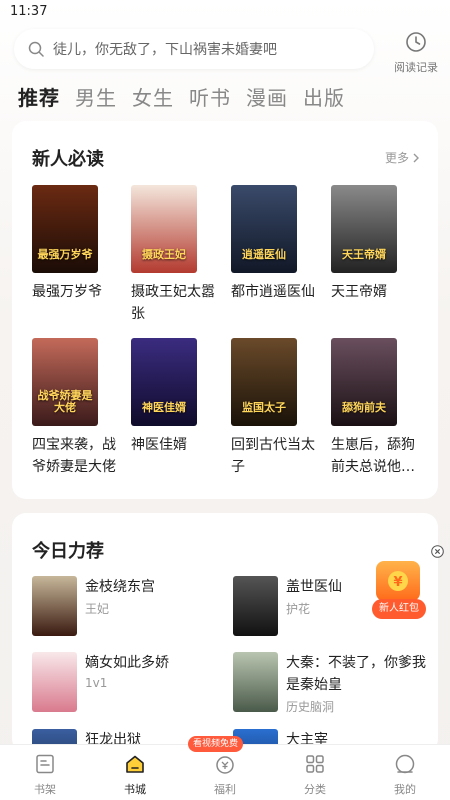 This screenshot has height=800, width=450. Describe the element at coordinates (324, 96) in the screenshot. I see `tab-publishing: 出版` at that location.